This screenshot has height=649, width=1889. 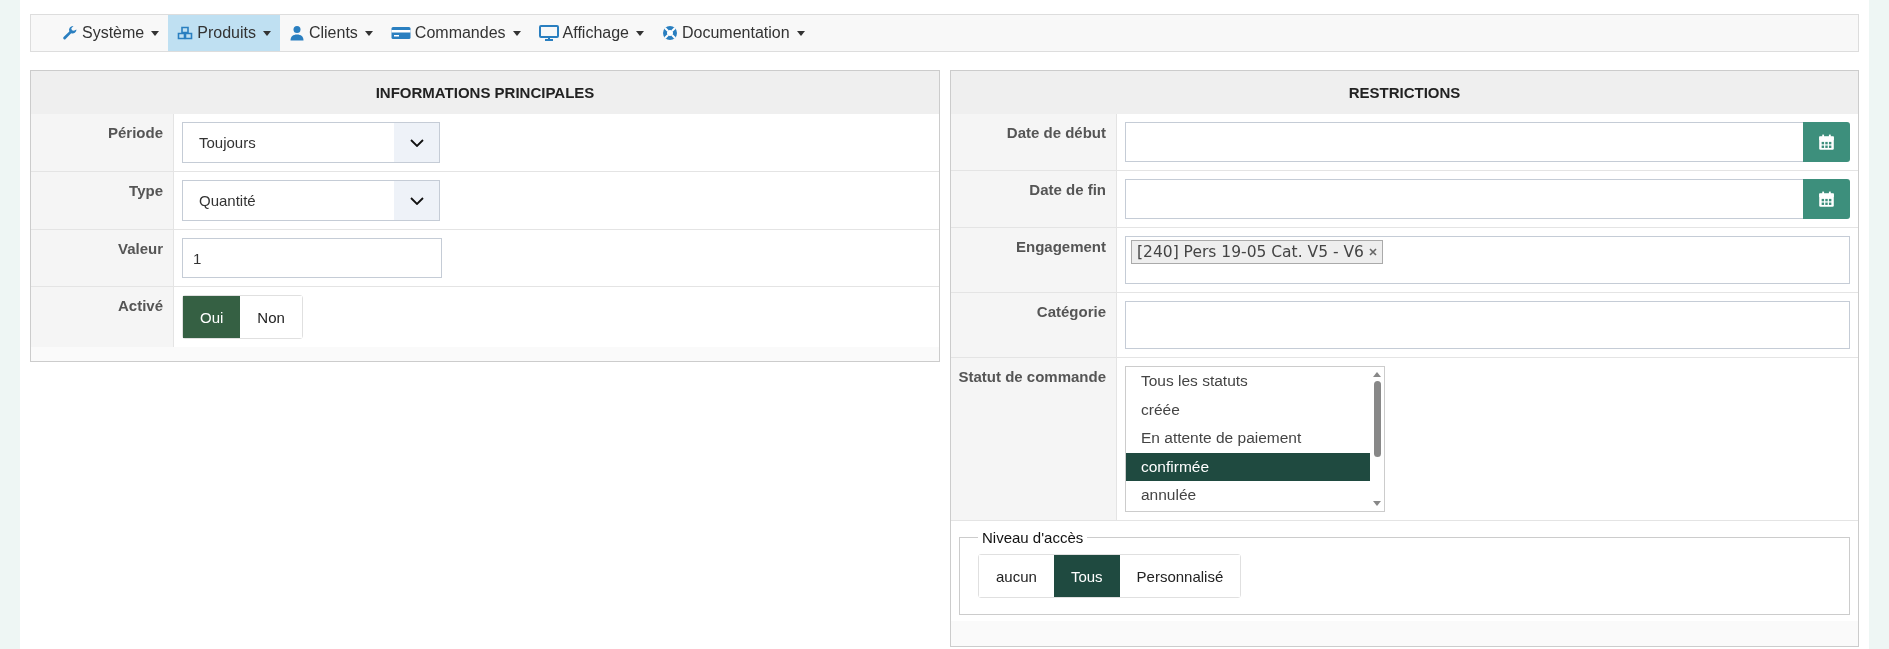 What do you see at coordinates (312, 258) in the screenshot?
I see `input-field: 1` at bounding box center [312, 258].